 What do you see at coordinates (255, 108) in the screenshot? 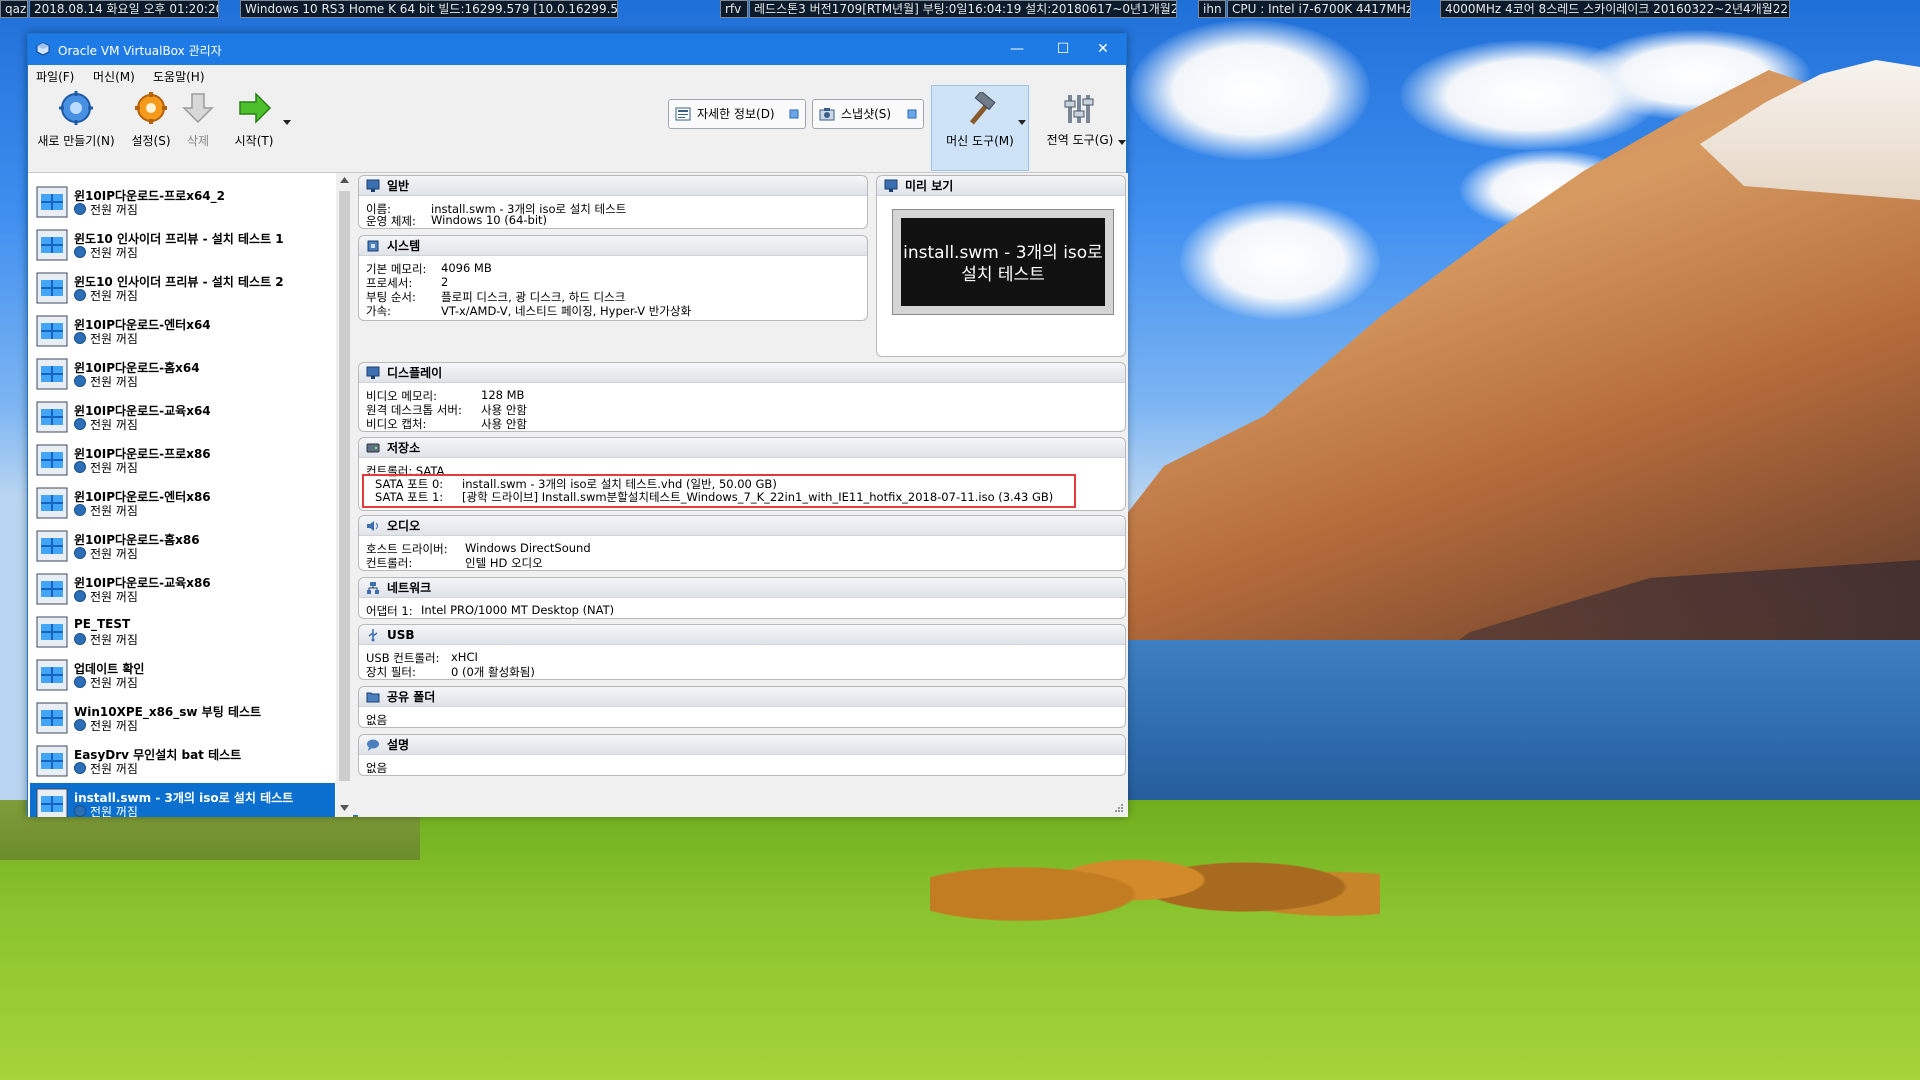
I see `start-arrow-icon` at bounding box center [255, 108].